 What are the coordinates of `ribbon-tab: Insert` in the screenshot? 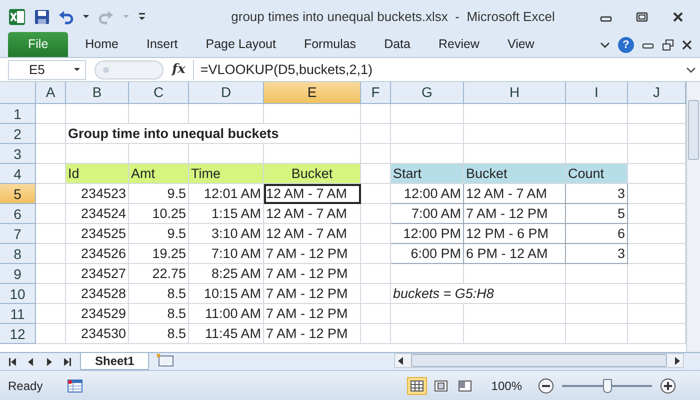 It's located at (162, 44).